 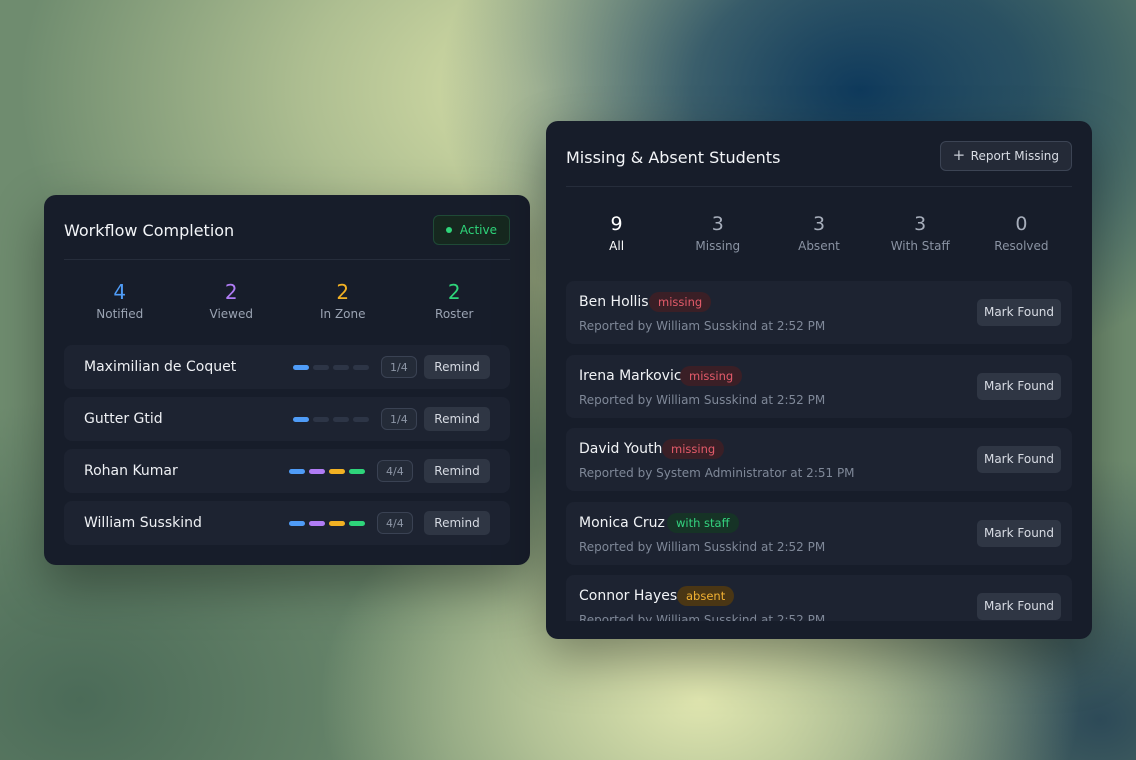 I want to click on stat-viewed-value: 2, so click(x=231, y=292).